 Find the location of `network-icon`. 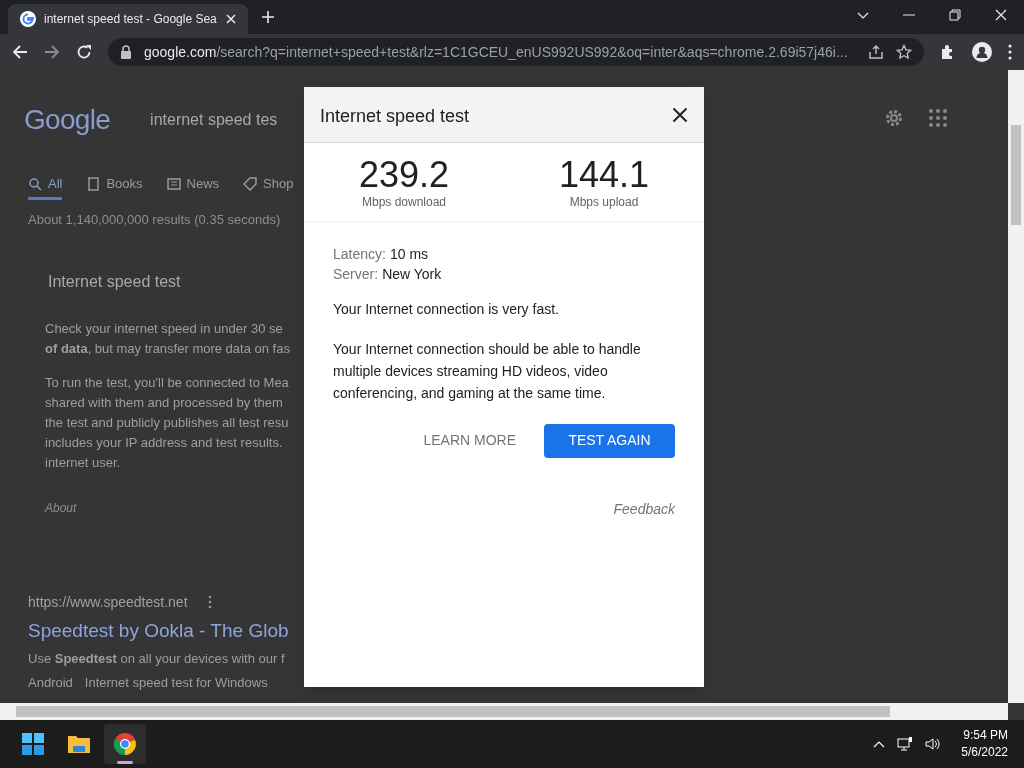

network-icon is located at coordinates (905, 744).